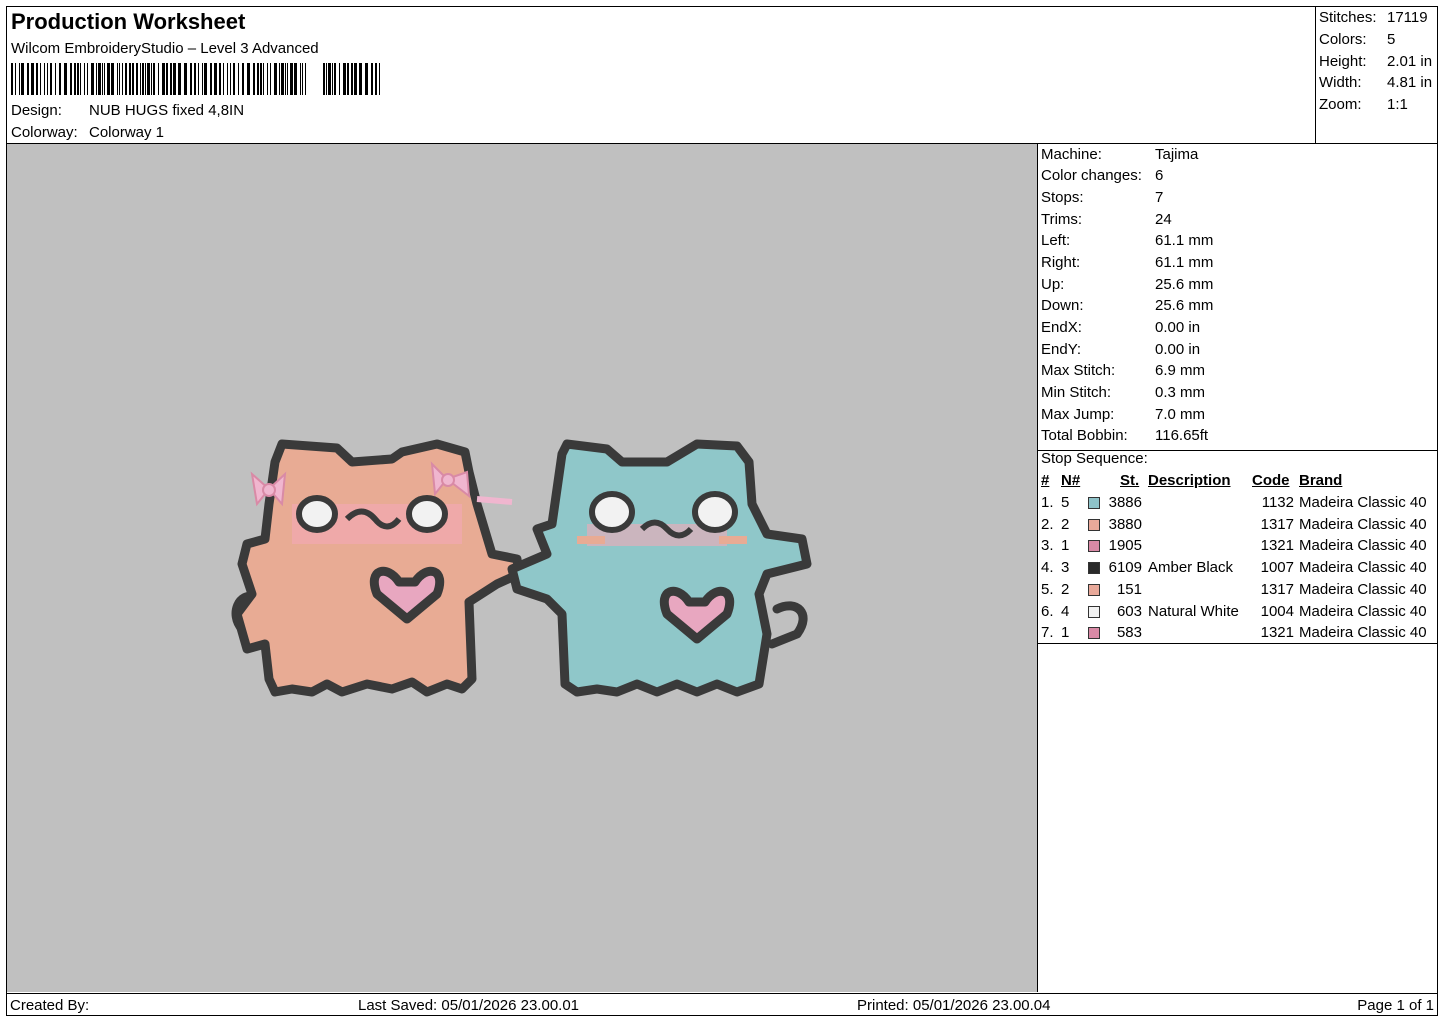 This screenshot has width=1445, height=1021. Describe the element at coordinates (1125, 568) in the screenshot. I see `cell-st: 6109` at that location.